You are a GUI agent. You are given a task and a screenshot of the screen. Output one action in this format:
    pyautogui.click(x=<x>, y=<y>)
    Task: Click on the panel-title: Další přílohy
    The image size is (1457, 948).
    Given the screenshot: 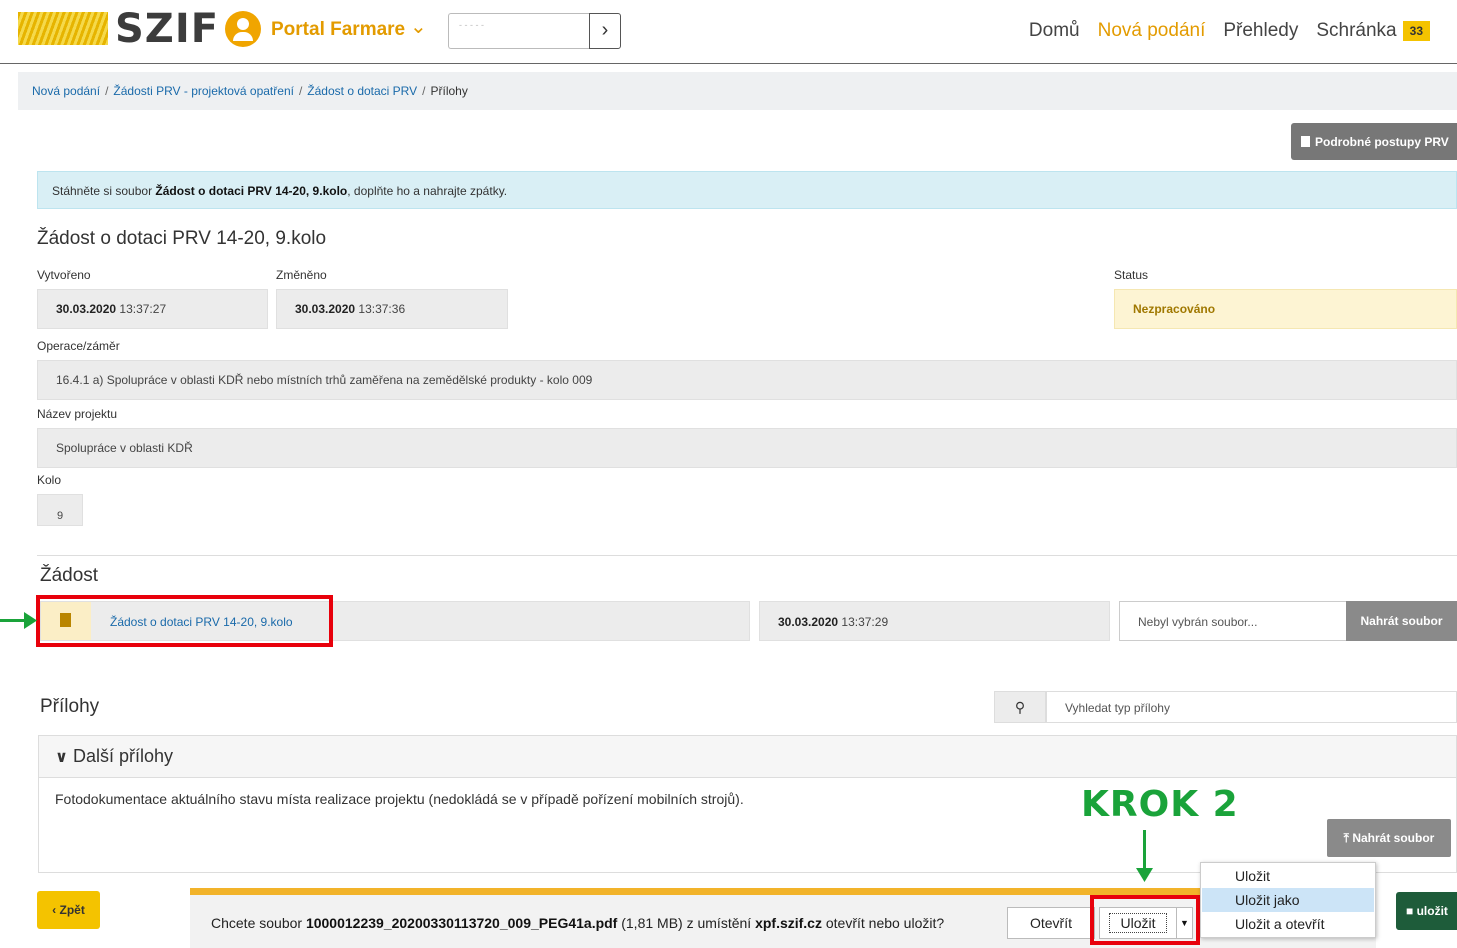 What is the action you would take?
    pyautogui.click(x=123, y=756)
    